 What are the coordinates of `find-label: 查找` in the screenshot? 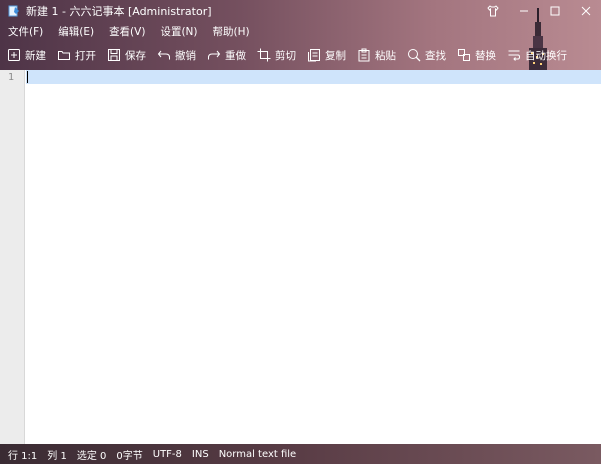 It's located at (435, 55).